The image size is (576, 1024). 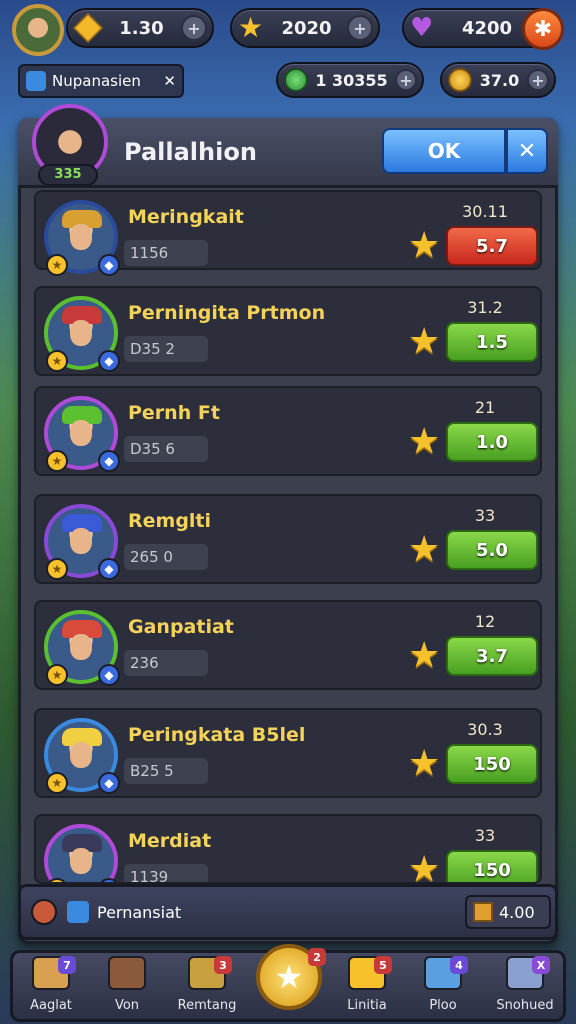 I want to click on leaderboard-row: ★ ◆ Perningita Prtmon D35 2 31.2 ★ 1.5, so click(x=288, y=331).